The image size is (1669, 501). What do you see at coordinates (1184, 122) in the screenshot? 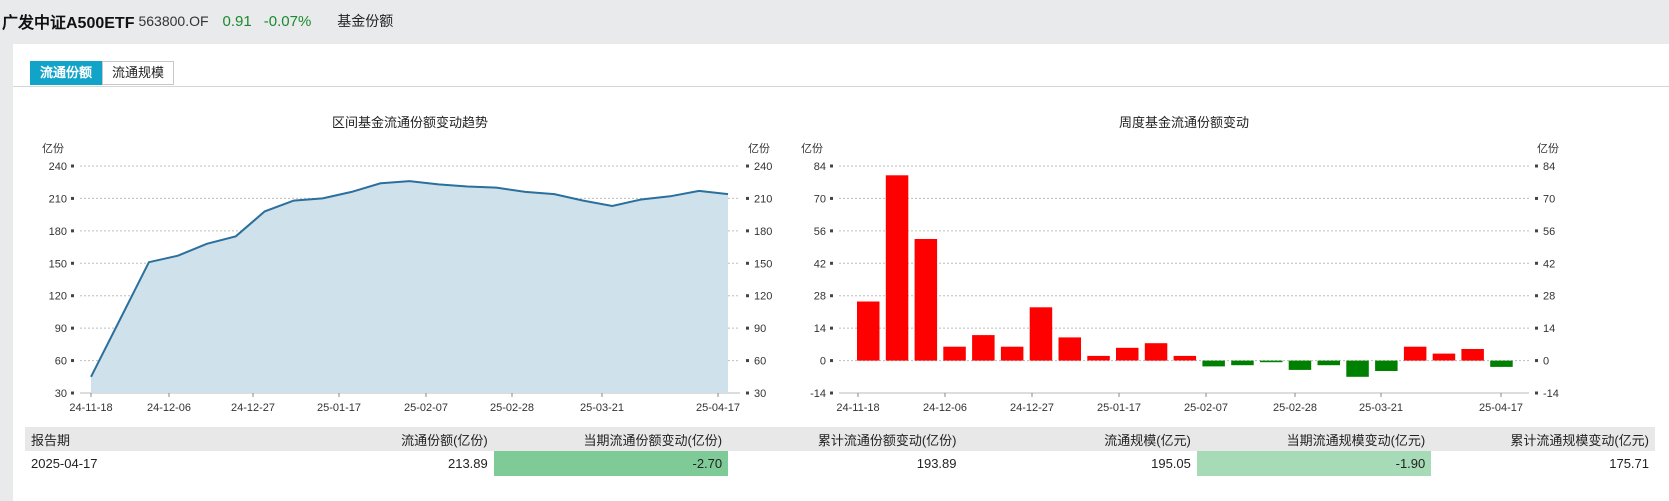
I see `weekly-chart-title: 周度基金流通份额变动` at bounding box center [1184, 122].